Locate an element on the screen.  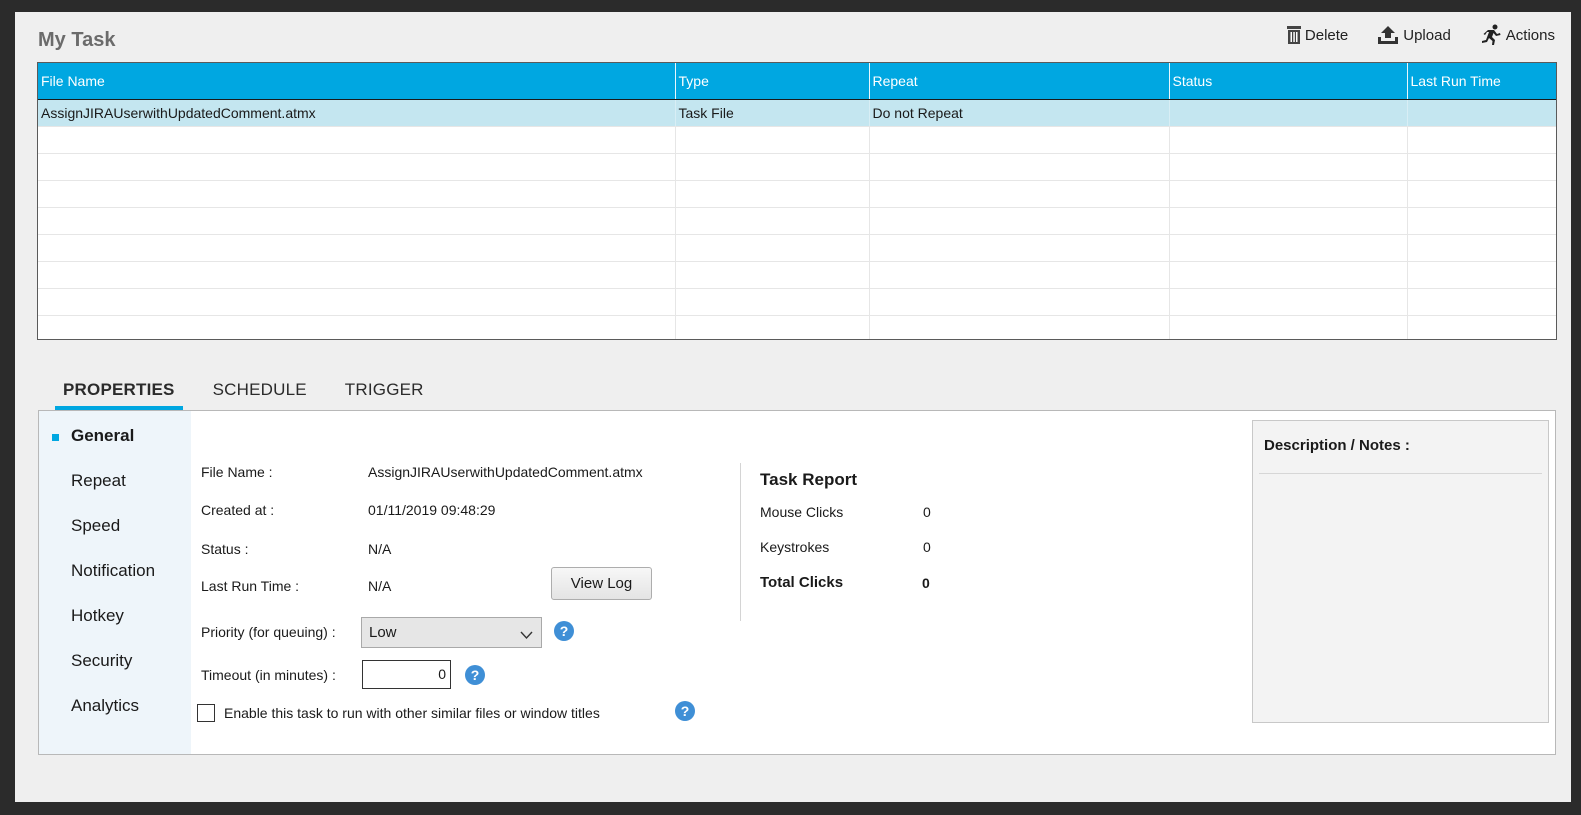
delete-button: Delete is located at coordinates (1317, 35).